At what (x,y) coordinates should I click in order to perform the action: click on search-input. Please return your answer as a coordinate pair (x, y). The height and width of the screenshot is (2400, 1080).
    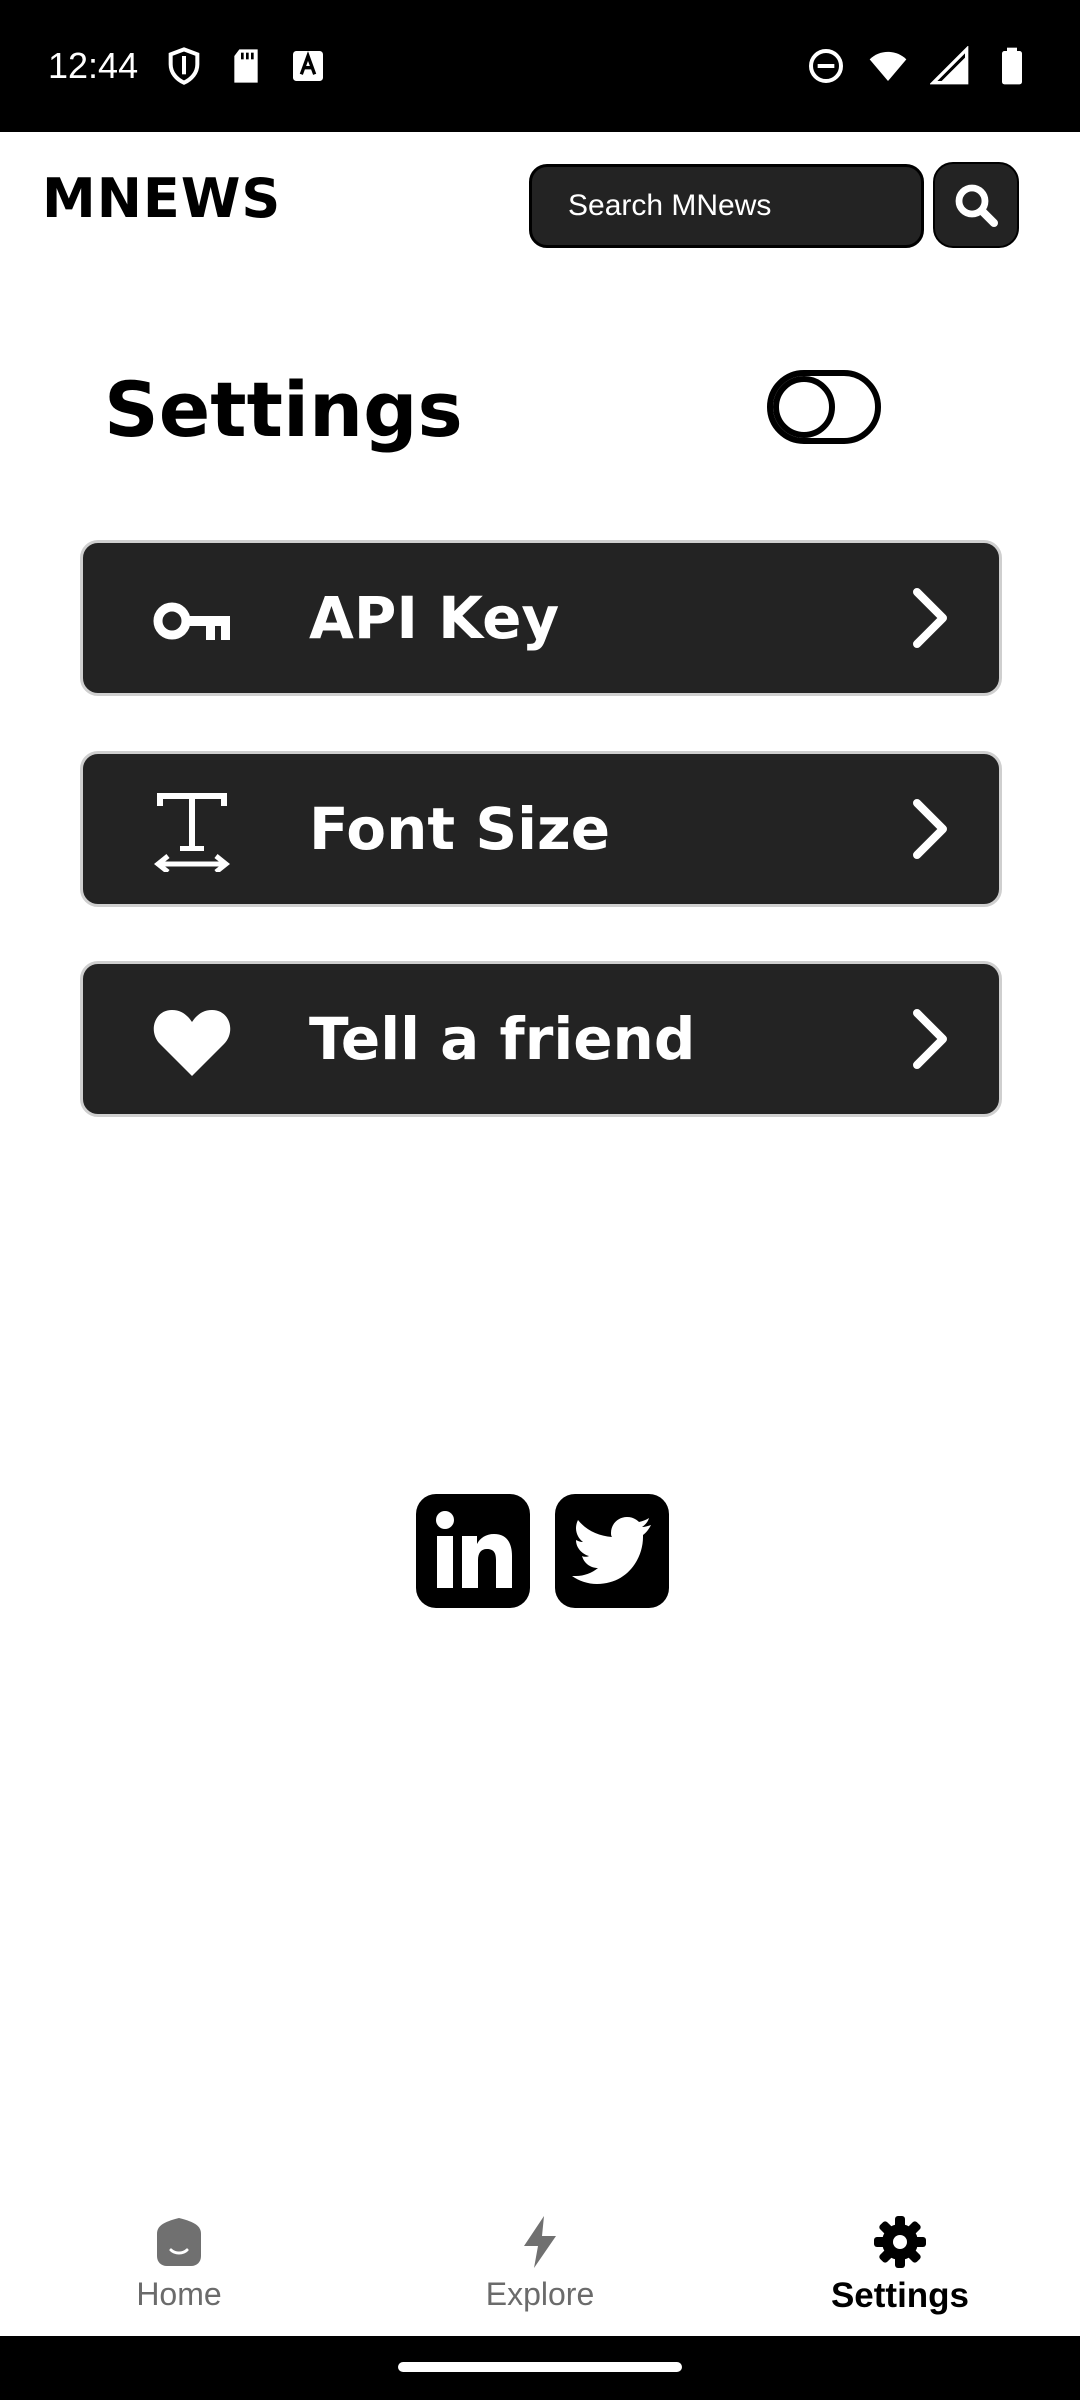
    Looking at the image, I should click on (726, 206).